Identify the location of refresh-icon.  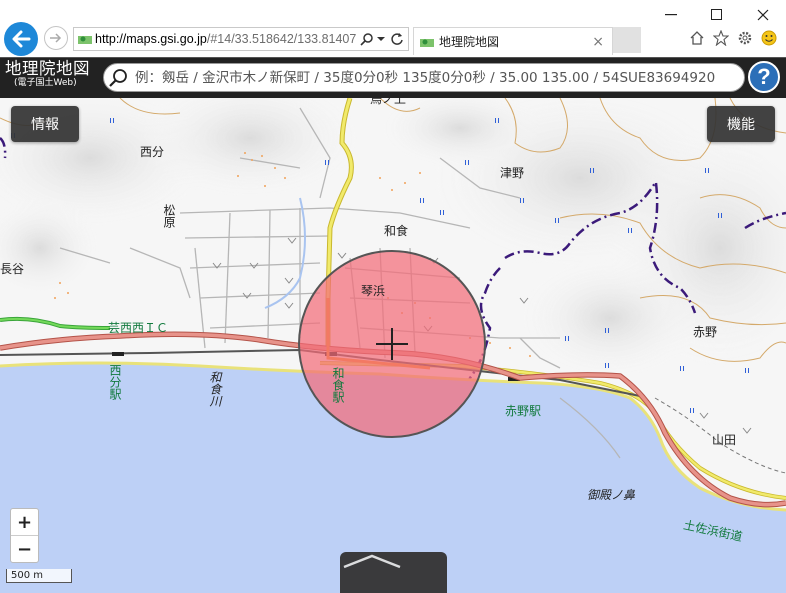
(397, 39).